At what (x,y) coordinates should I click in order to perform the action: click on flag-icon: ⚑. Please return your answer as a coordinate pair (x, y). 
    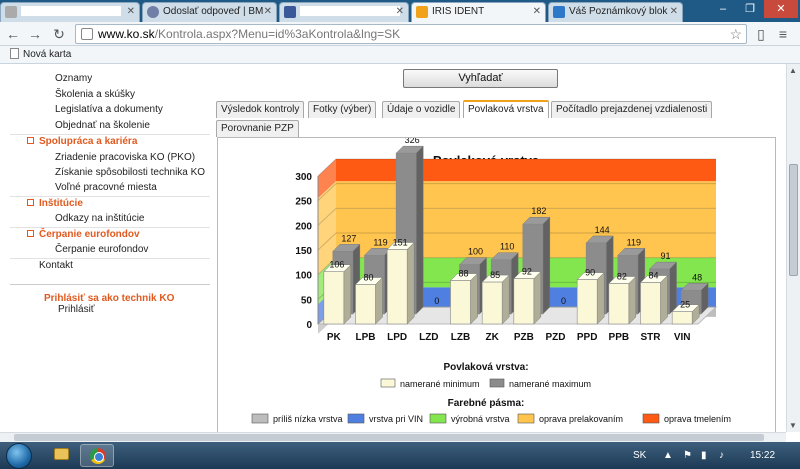
    Looking at the image, I should click on (687, 455).